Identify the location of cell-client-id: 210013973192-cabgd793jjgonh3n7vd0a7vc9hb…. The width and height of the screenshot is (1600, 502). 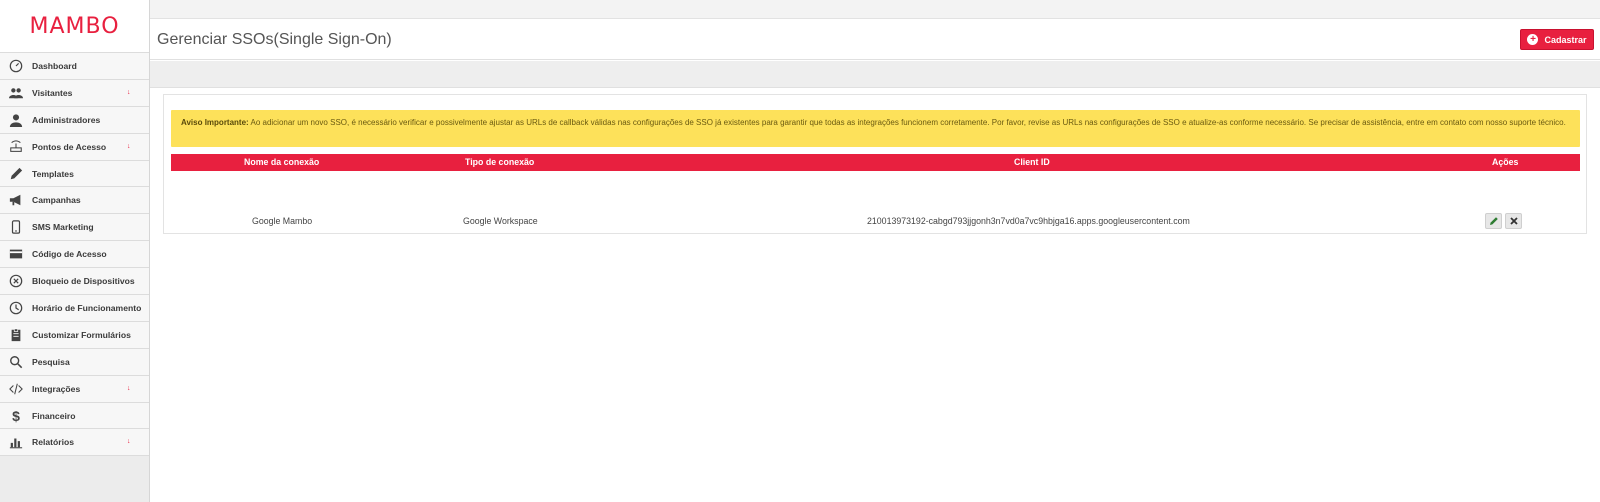
(1028, 221).